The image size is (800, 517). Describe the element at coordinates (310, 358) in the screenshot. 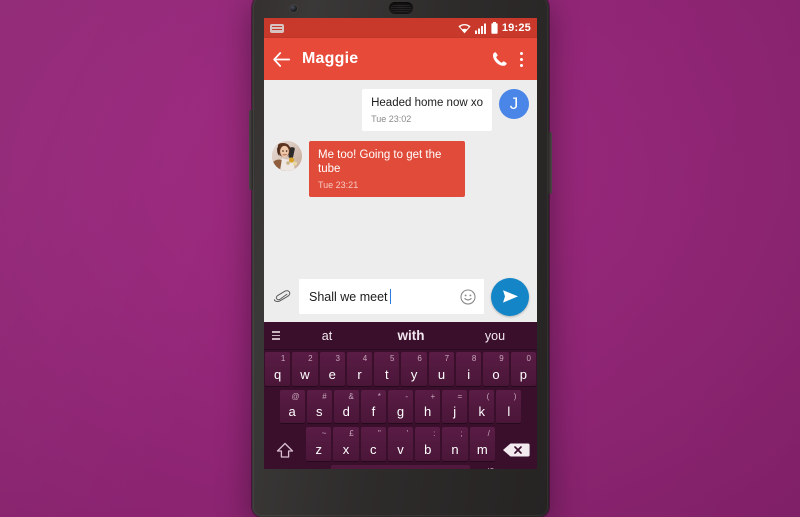

I see `key-sub-label: 2` at that location.